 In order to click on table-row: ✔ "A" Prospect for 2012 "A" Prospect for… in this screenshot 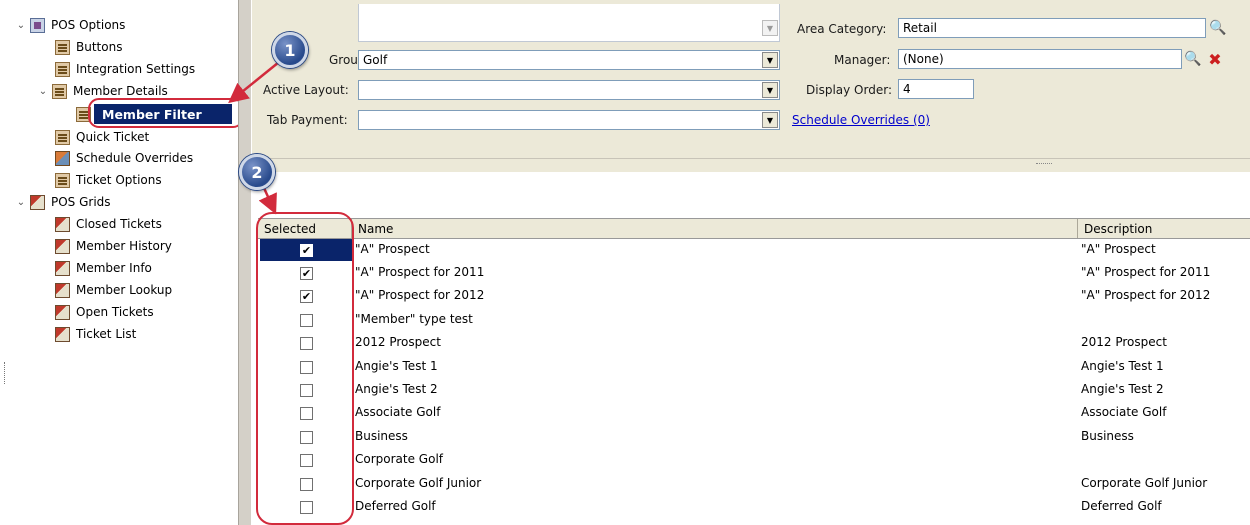, I will do `click(754, 296)`.